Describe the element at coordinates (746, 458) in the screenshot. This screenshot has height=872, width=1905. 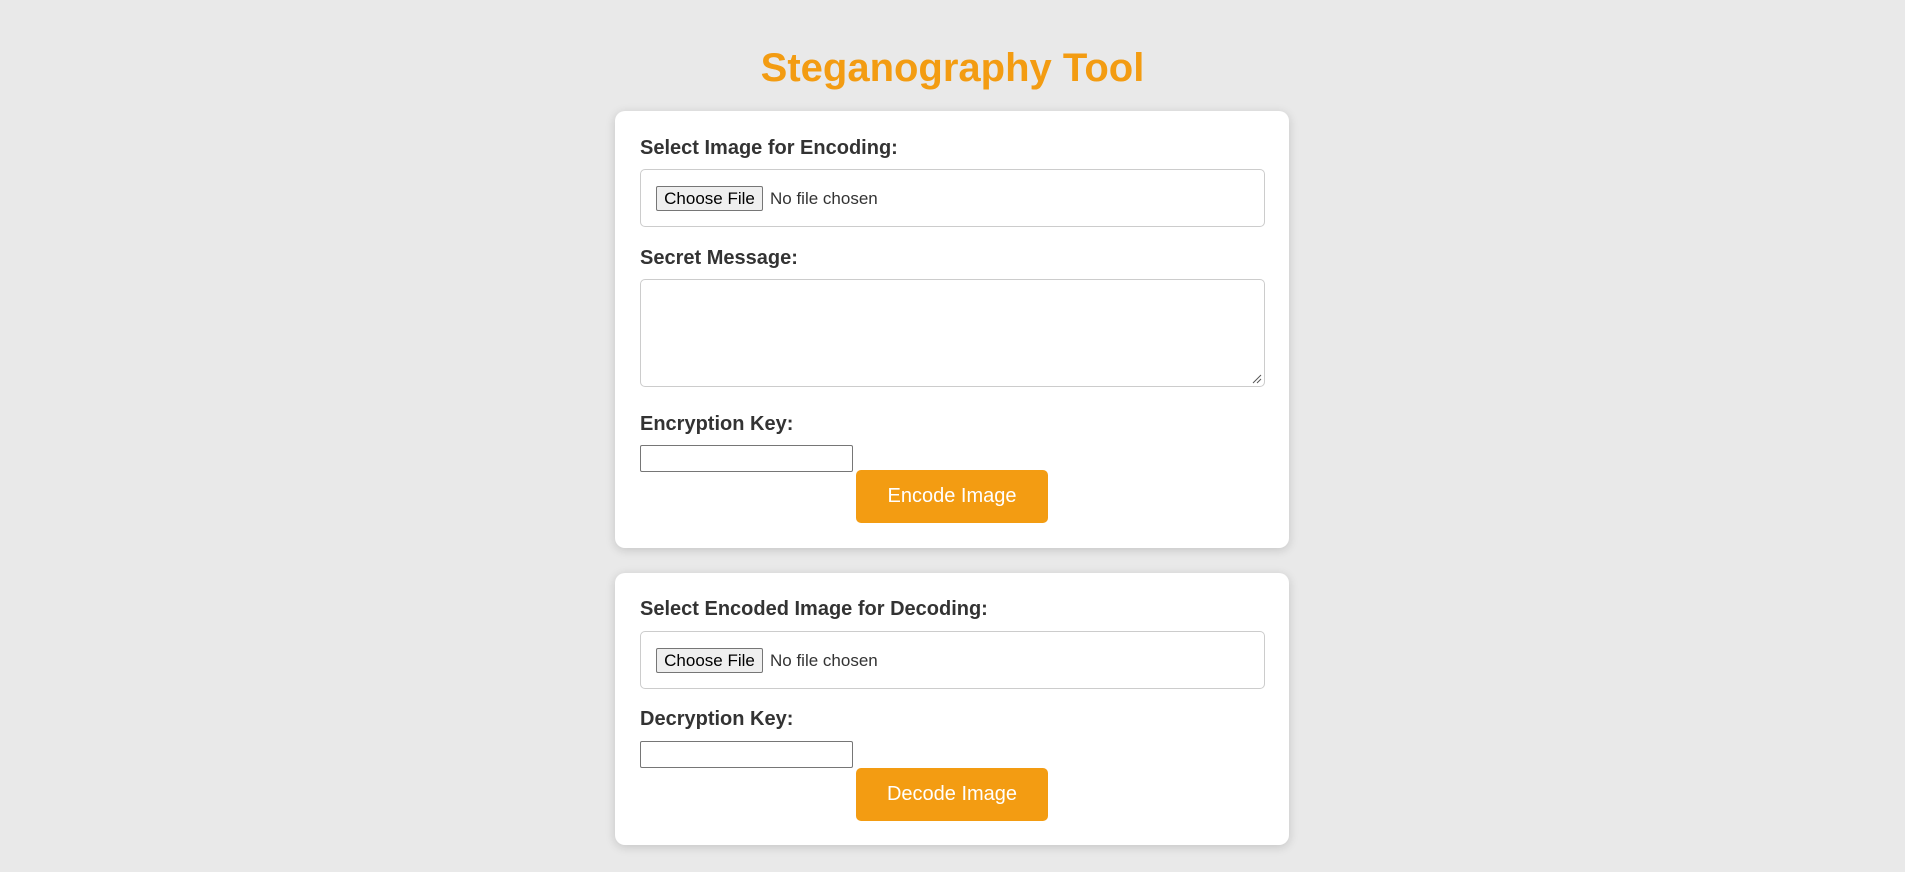
I see `encryption-key-input` at that location.